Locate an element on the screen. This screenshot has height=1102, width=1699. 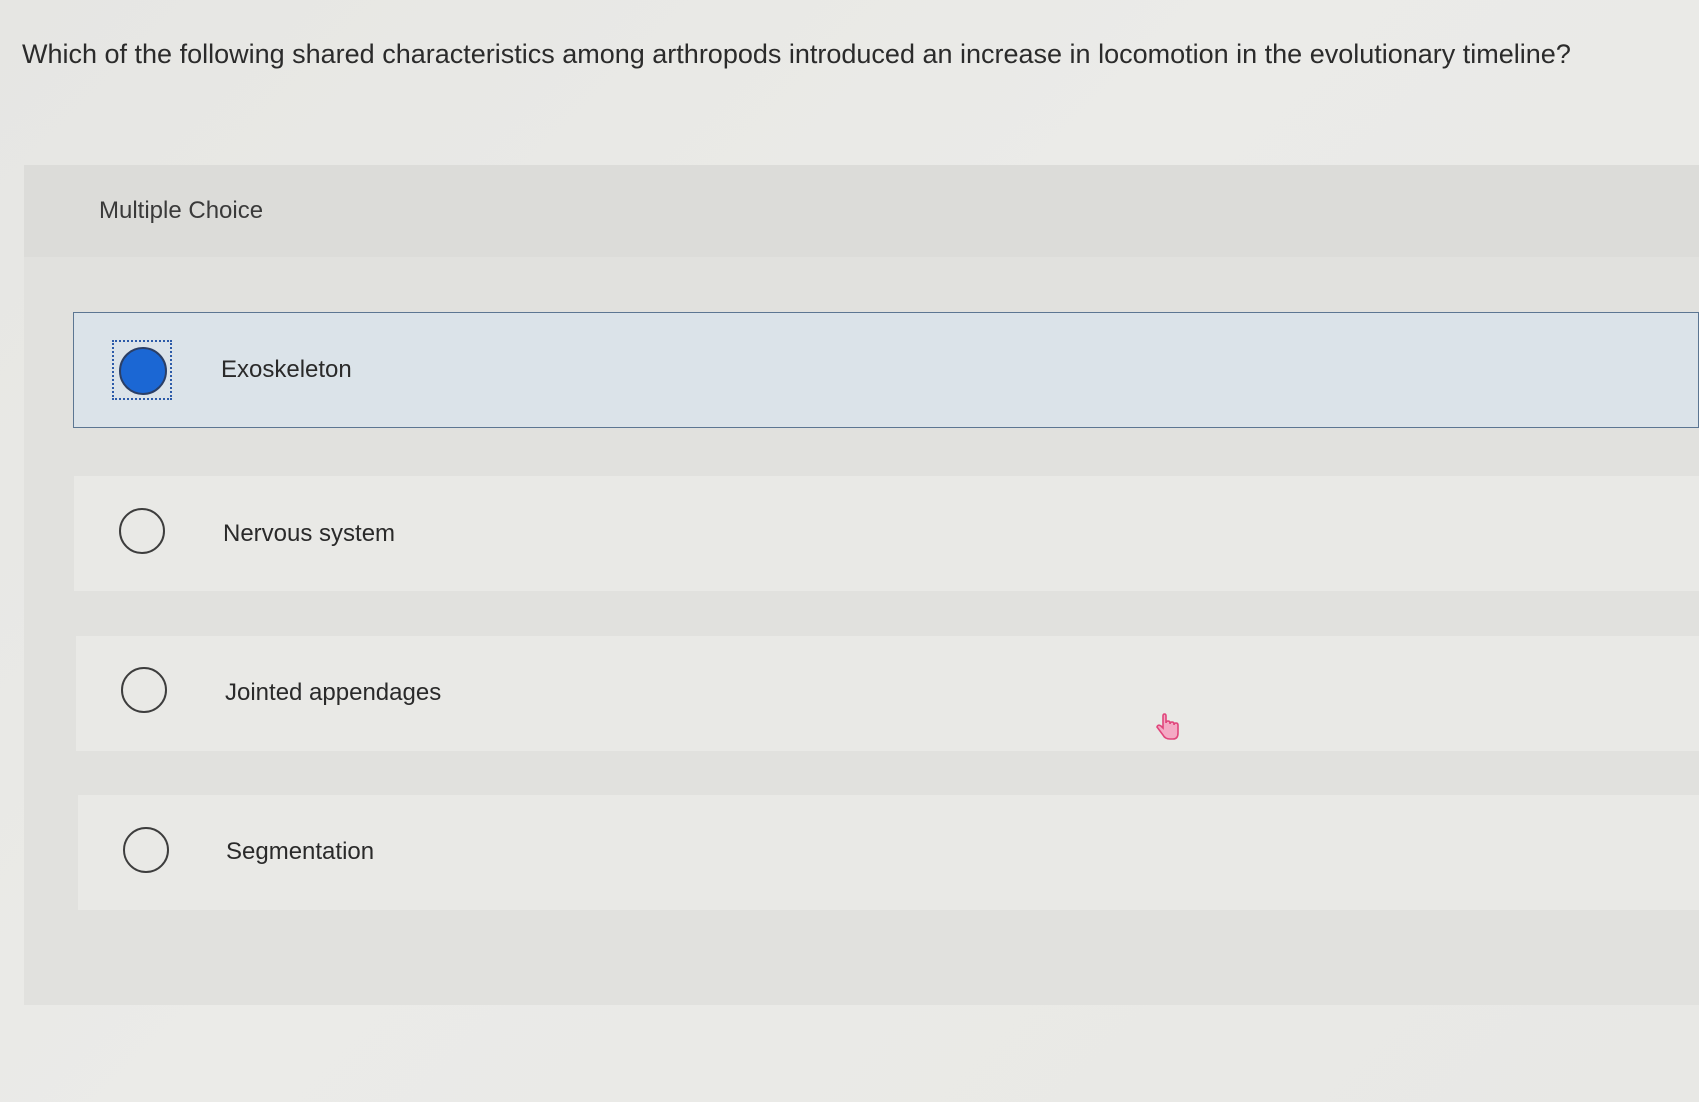
option-segmentation: Segmentation is located at coordinates (888, 852).